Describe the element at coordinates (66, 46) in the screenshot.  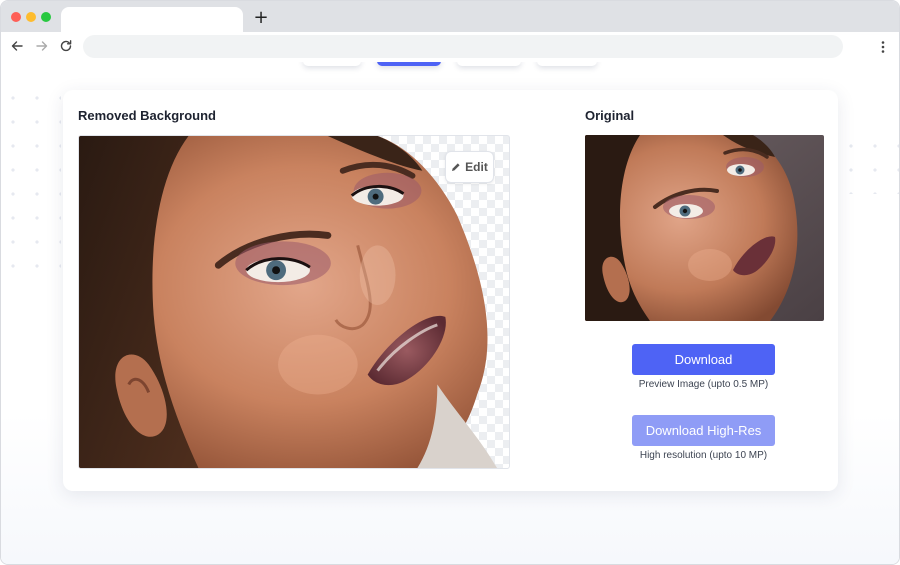
I see `reload-icon` at that location.